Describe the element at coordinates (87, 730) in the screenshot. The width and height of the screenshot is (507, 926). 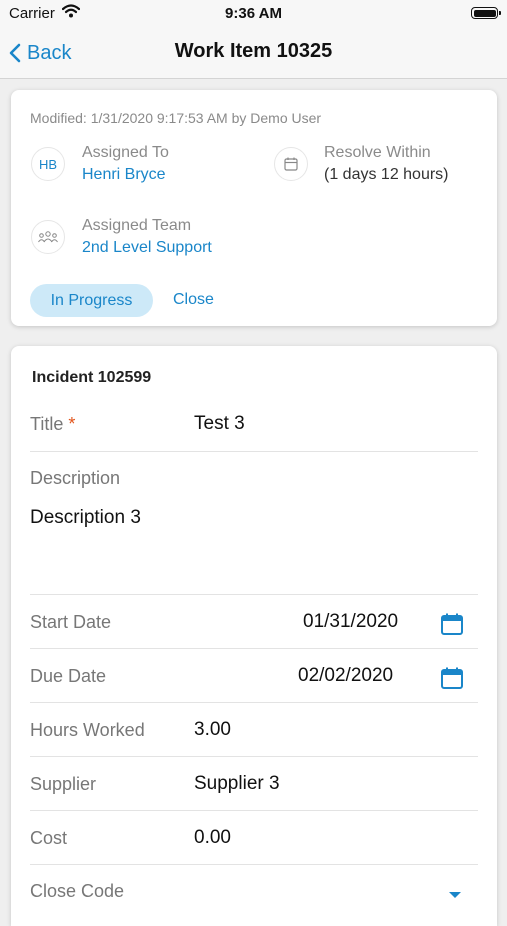
I see `hours-worked-label: Hours Worked` at that location.